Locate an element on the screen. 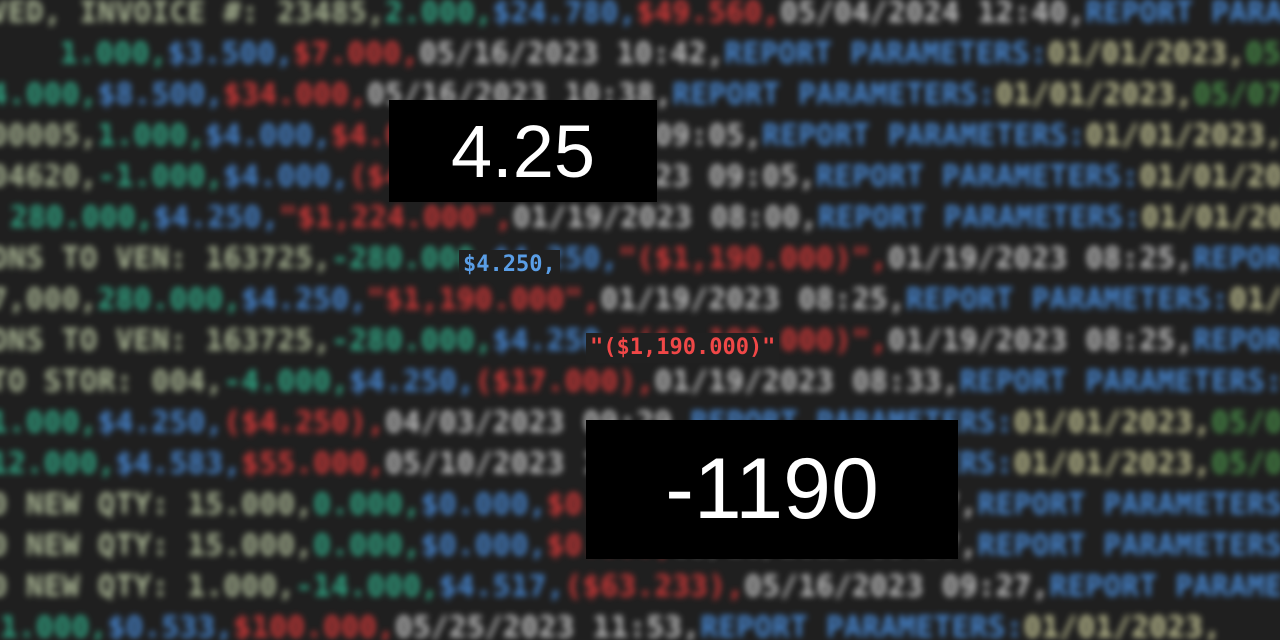 The width and height of the screenshot is (1280, 640). code-token: -14.000, is located at coordinates (367, 586).